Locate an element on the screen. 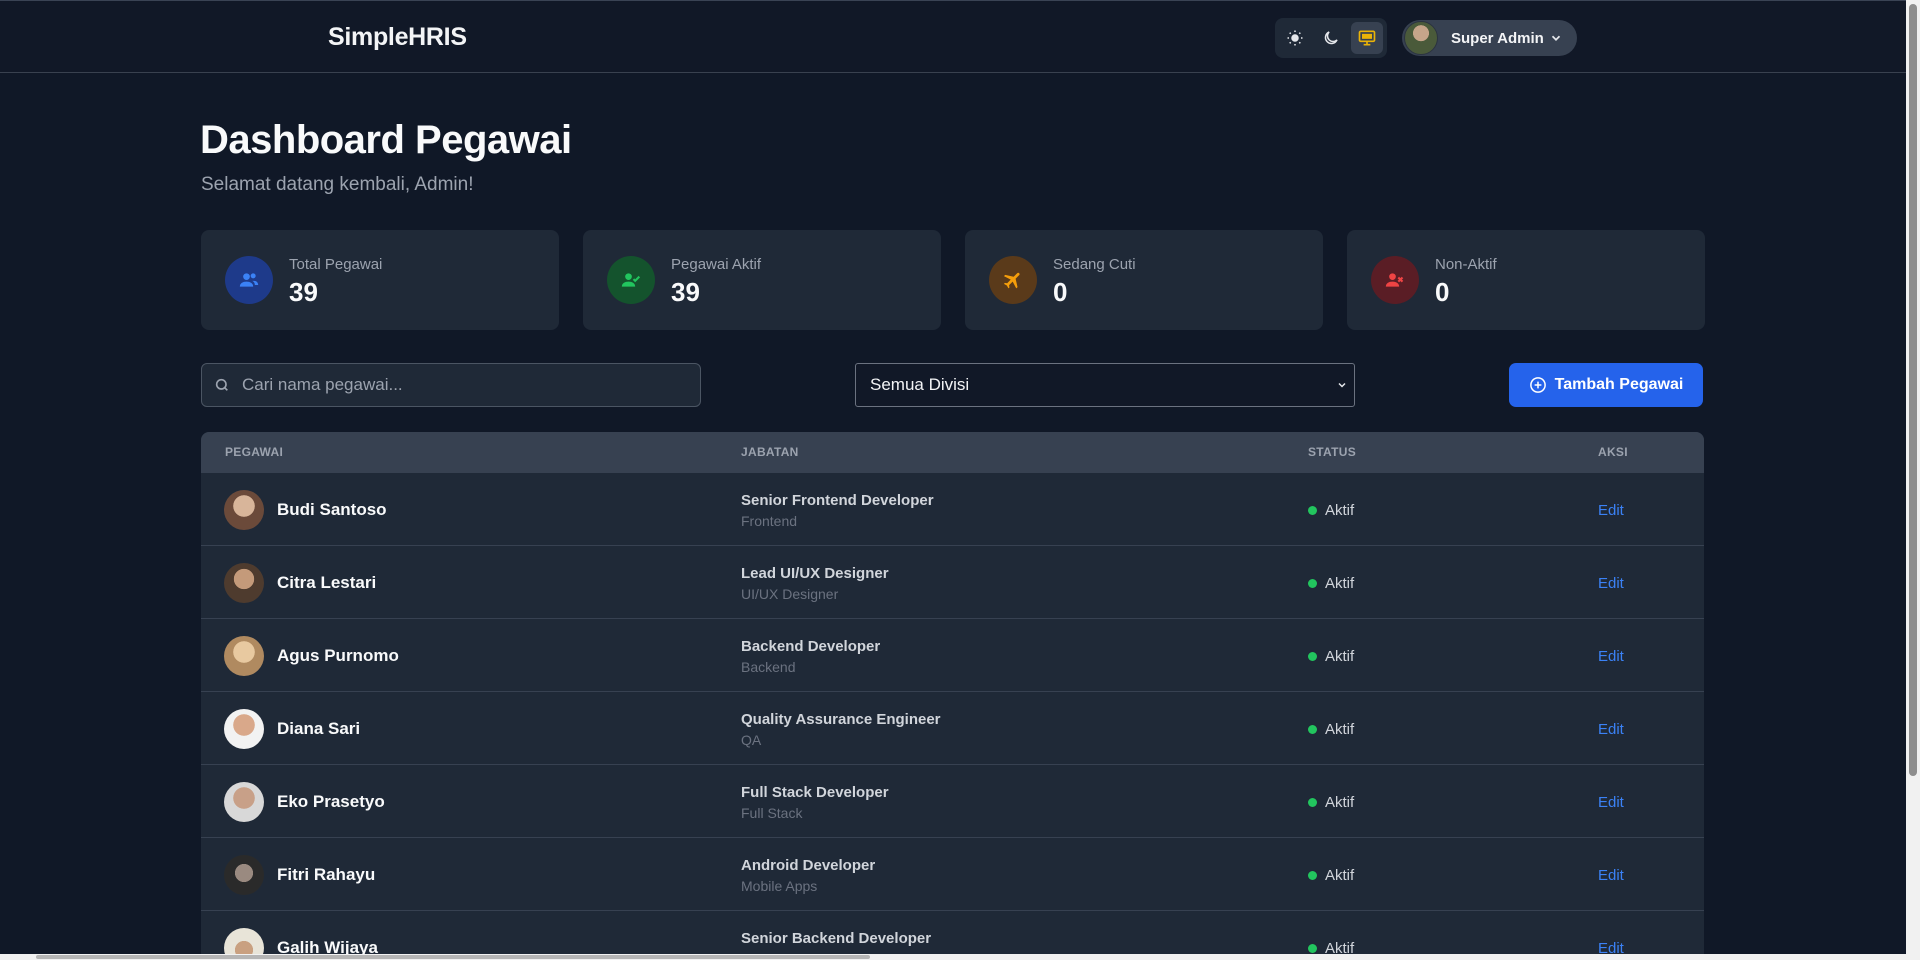 This screenshot has height=960, width=1920. stat-label: Total Pegawai is located at coordinates (336, 264).